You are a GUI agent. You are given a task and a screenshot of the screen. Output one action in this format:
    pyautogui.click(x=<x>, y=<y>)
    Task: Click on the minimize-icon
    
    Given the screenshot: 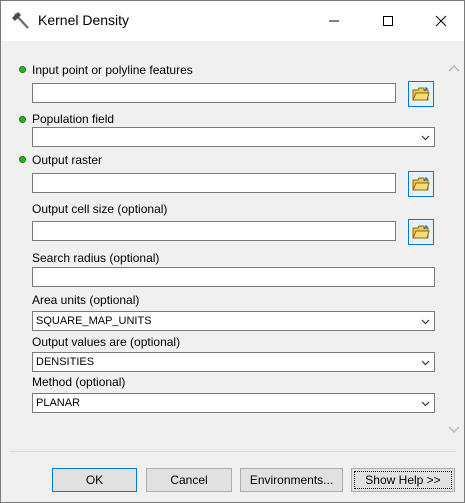 What is the action you would take?
    pyautogui.click(x=334, y=21)
    